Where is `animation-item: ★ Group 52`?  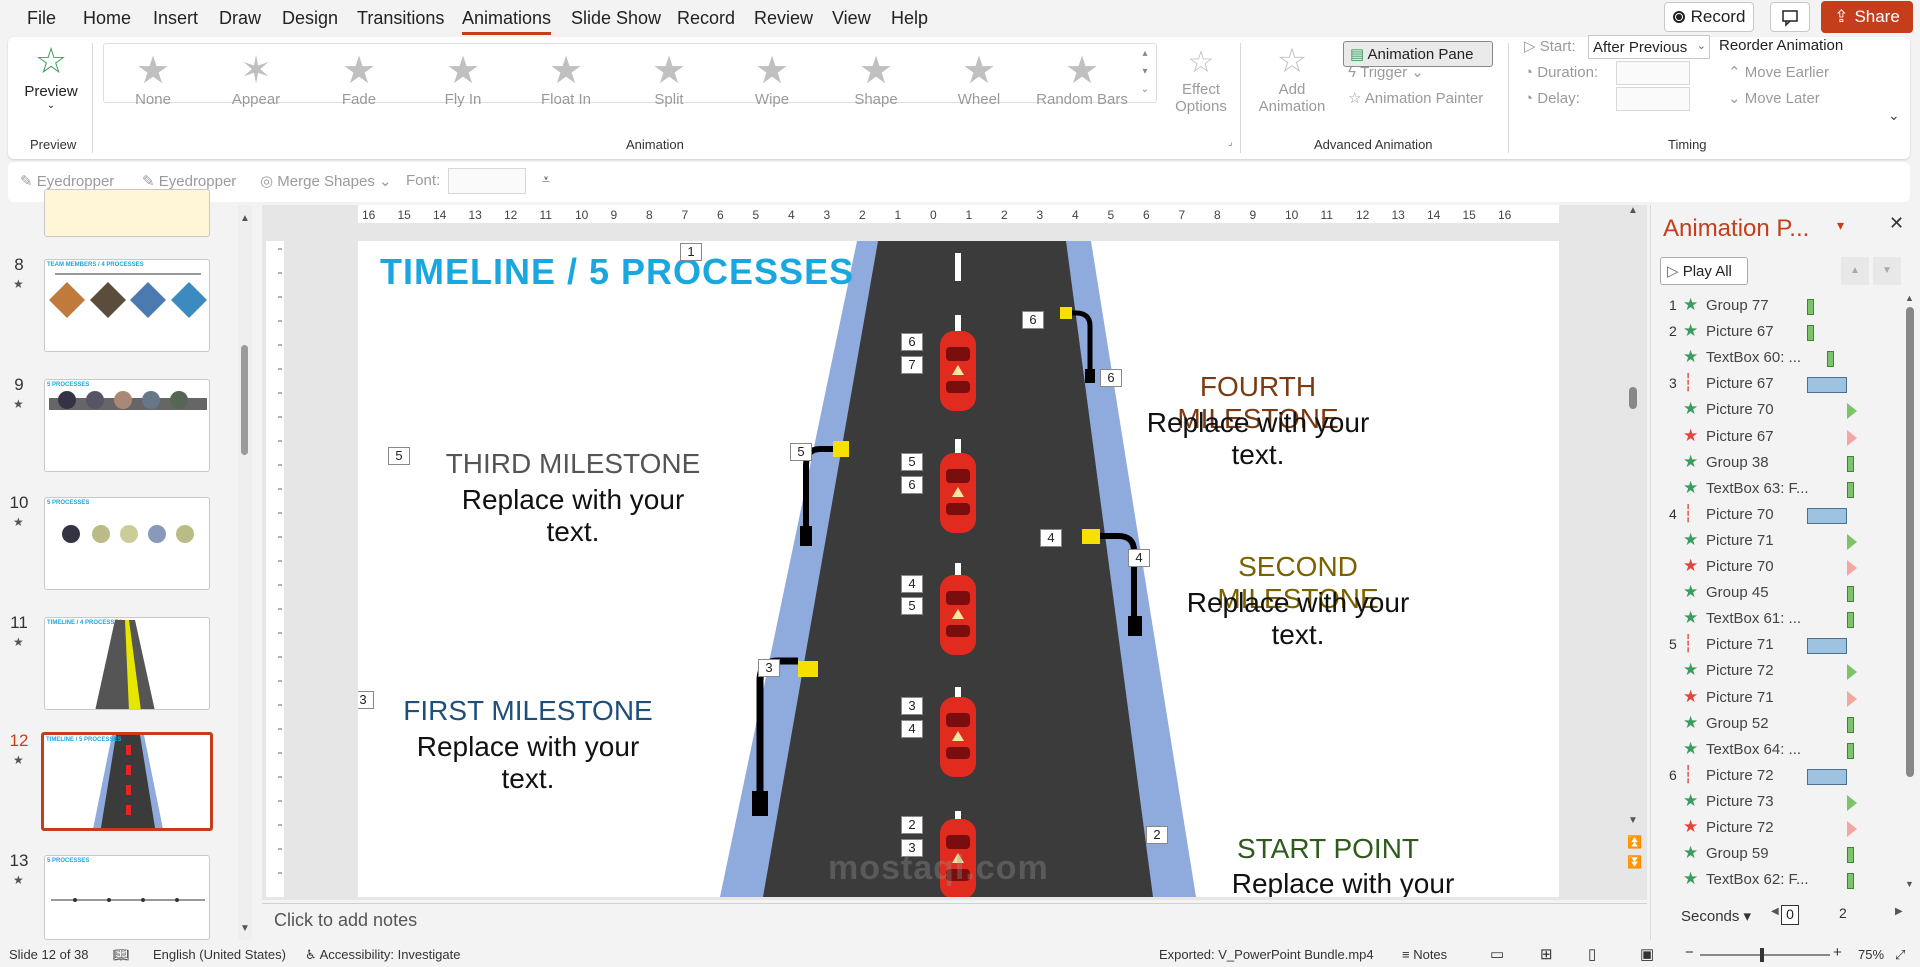 animation-item: ★ Group 52 is located at coordinates (1776, 724).